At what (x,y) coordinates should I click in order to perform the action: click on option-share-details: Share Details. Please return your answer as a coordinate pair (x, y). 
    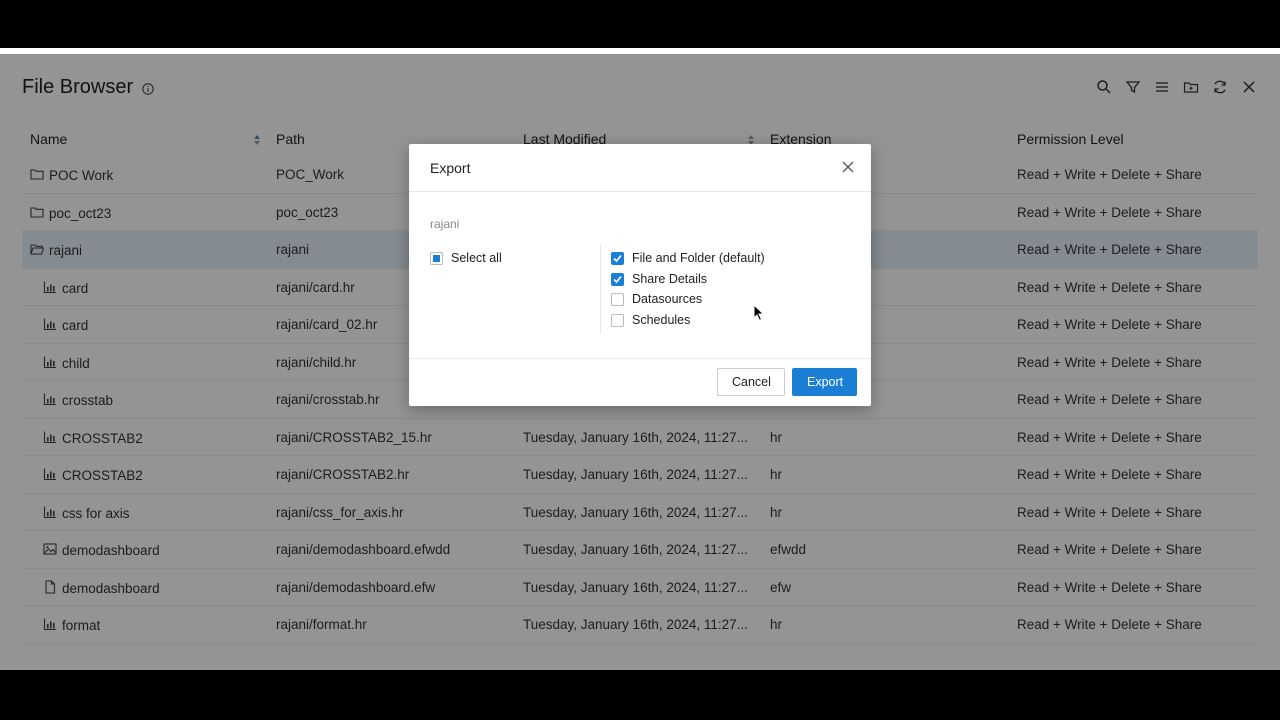
    Looking at the image, I should click on (659, 279).